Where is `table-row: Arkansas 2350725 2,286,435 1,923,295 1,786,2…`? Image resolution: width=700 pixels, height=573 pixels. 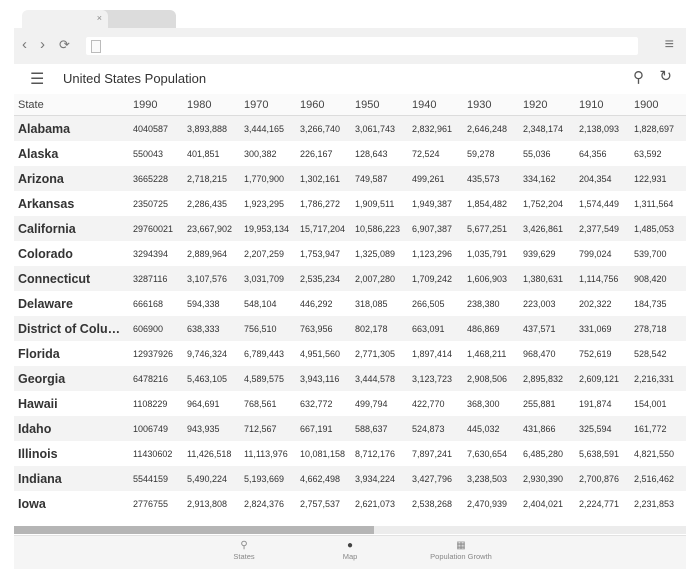 table-row: Arkansas 2350725 2,286,435 1,923,295 1,786,2… is located at coordinates (350, 203).